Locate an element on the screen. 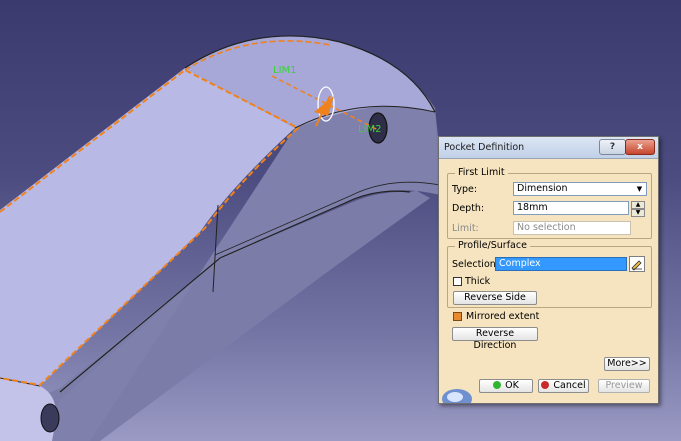 The width and height of the screenshot is (681, 441). depth-spinner: ▲ ▼ is located at coordinates (638, 209).